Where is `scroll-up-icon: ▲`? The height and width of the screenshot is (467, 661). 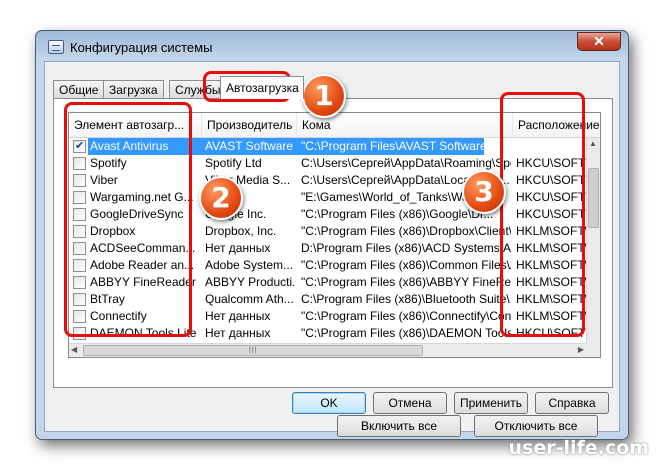
scroll-up-icon: ▲ is located at coordinates (593, 143).